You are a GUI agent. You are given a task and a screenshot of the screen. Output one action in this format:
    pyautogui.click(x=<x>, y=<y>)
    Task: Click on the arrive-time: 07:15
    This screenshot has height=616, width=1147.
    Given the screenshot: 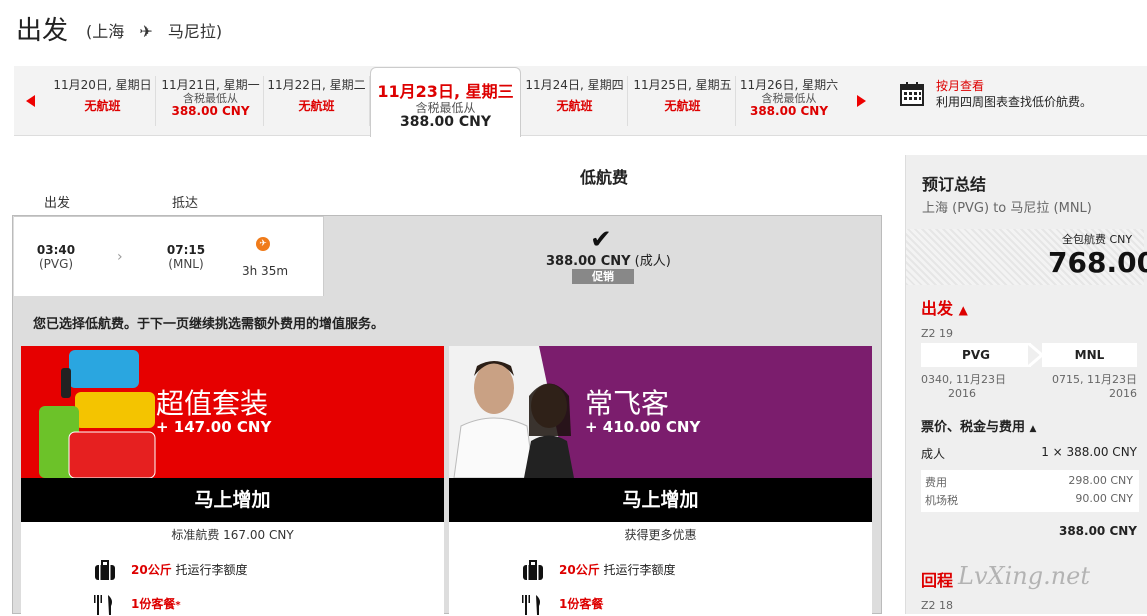 What is the action you would take?
    pyautogui.click(x=186, y=250)
    